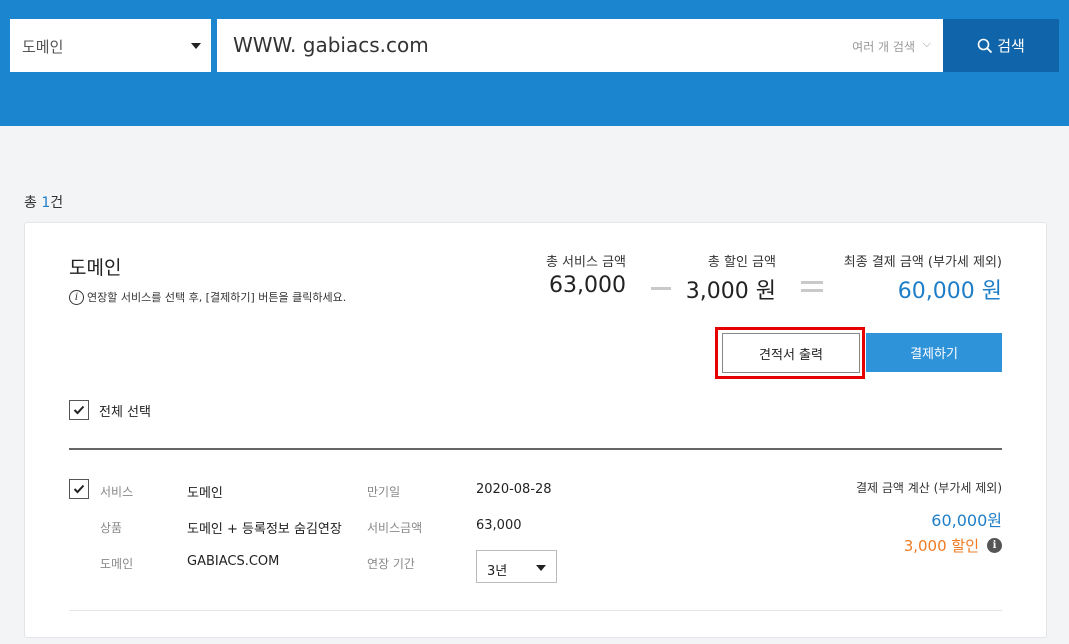 This screenshot has height=644, width=1069. I want to click on amount-value: 63,000, so click(499, 525).